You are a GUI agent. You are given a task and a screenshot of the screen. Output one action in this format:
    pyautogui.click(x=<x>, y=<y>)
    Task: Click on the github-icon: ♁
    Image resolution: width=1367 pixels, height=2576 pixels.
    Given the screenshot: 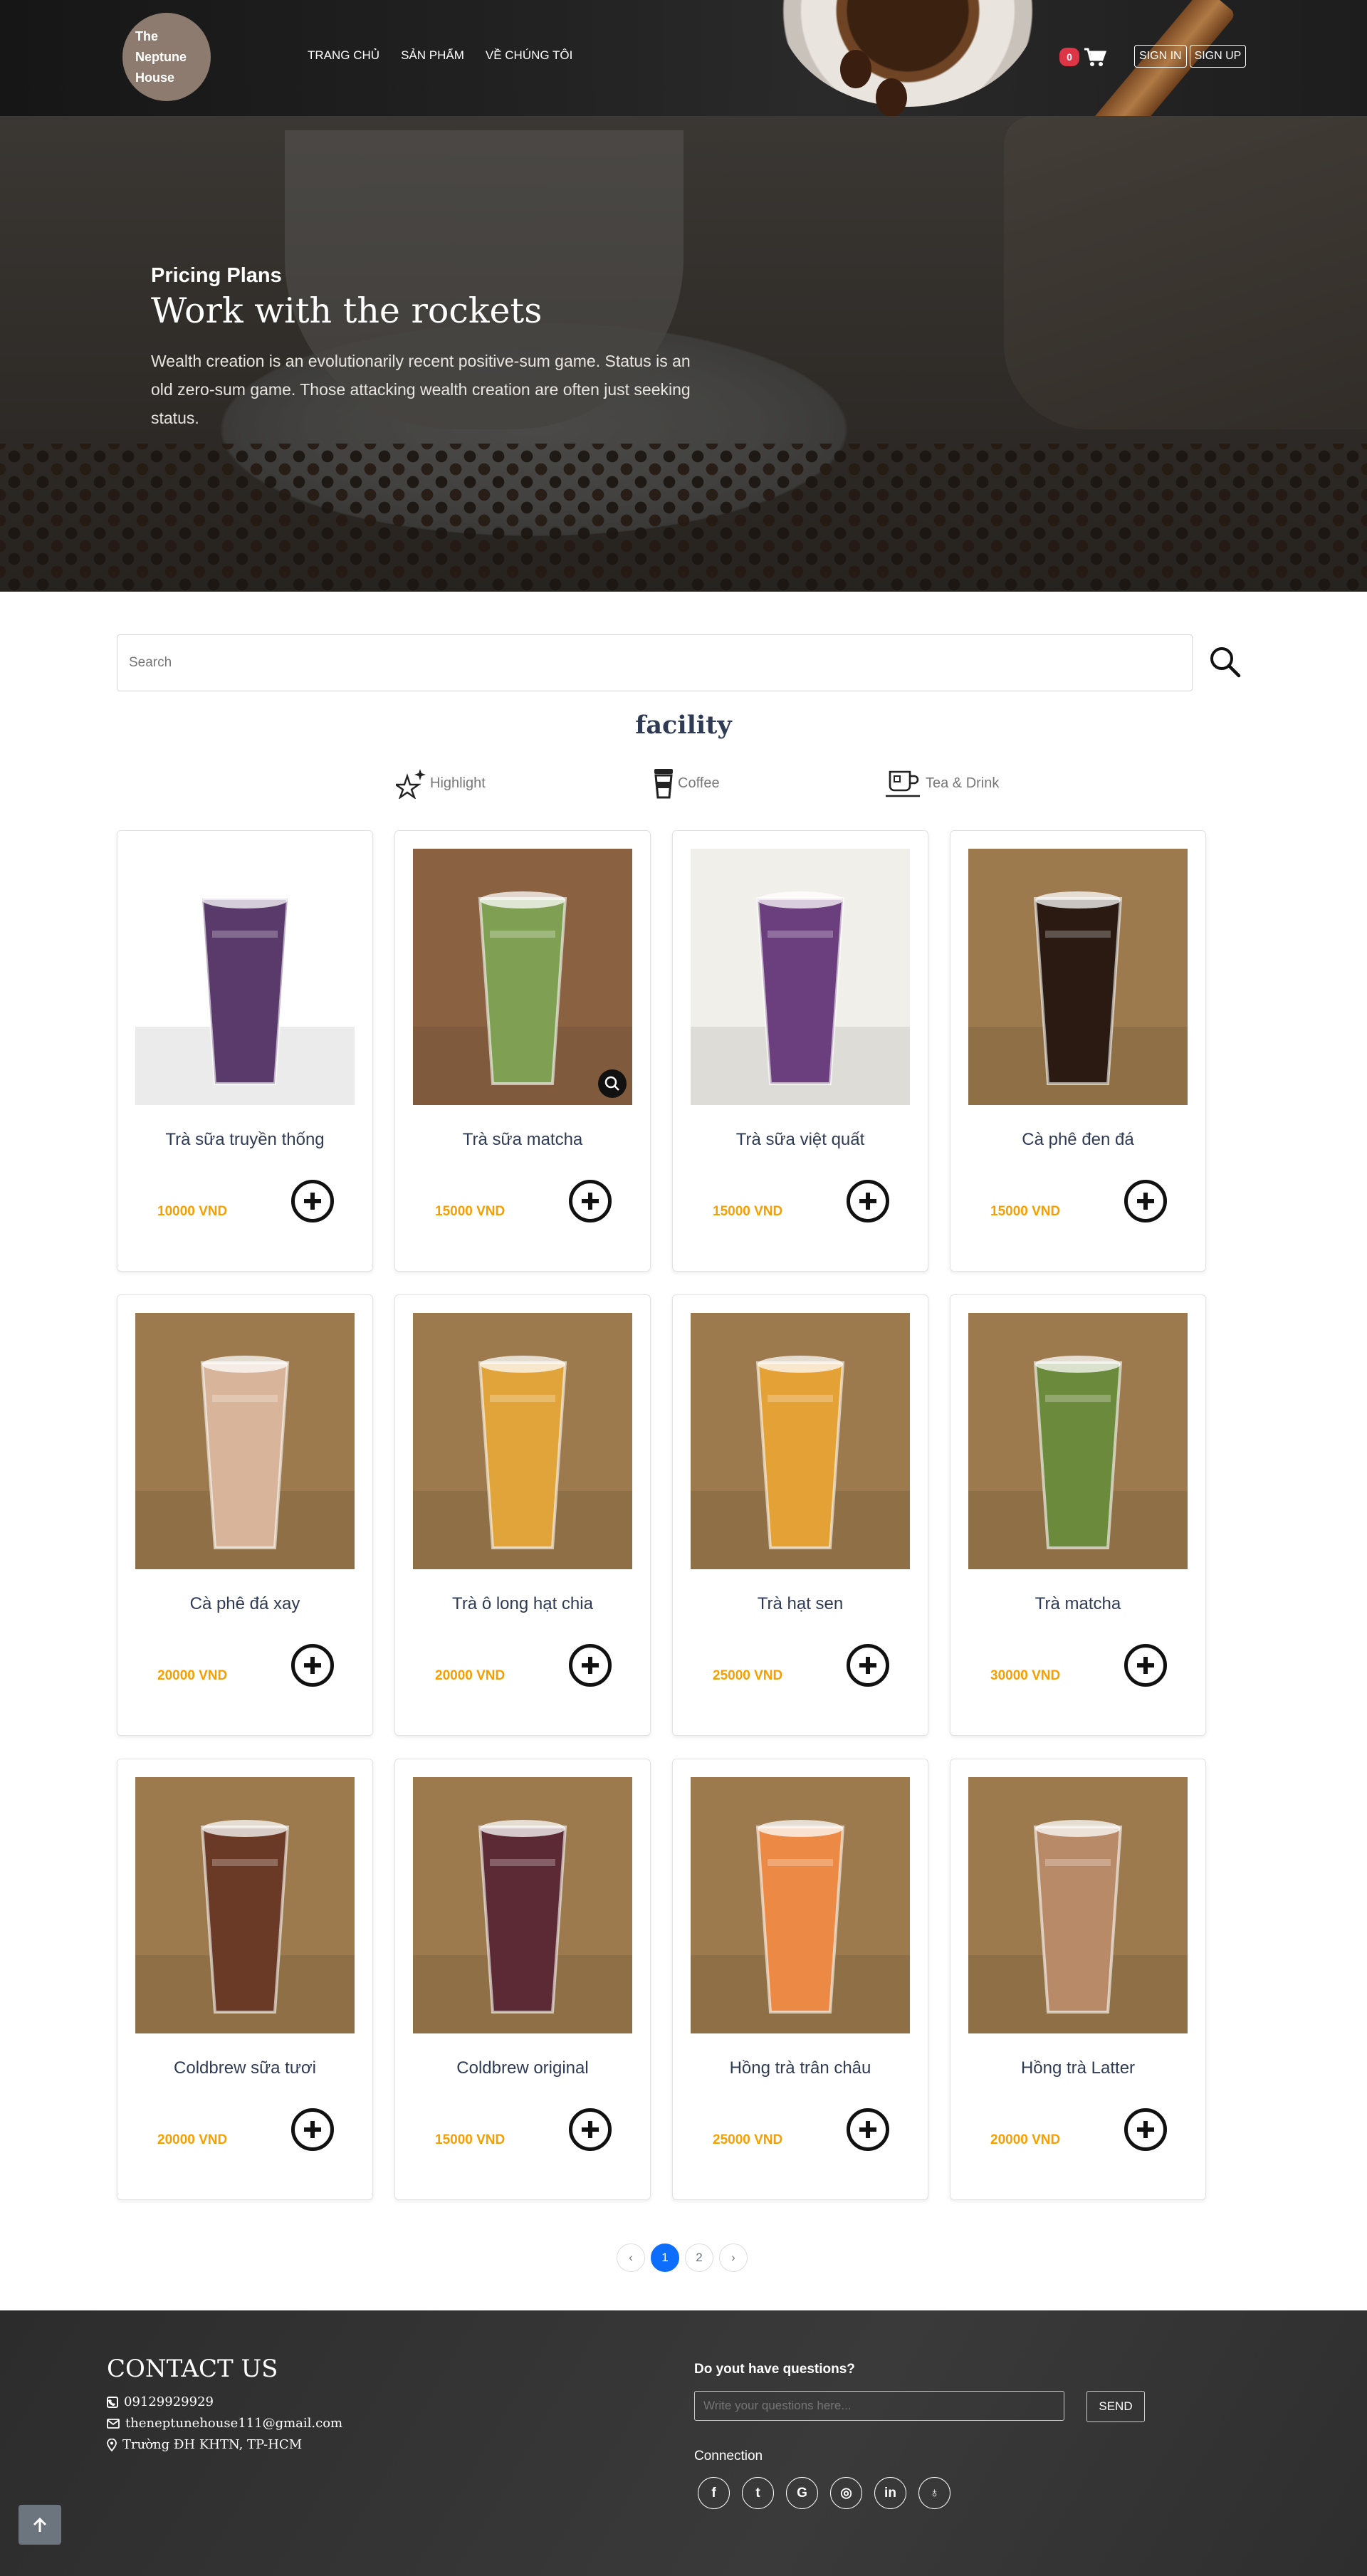 What is the action you would take?
    pyautogui.click(x=934, y=2493)
    